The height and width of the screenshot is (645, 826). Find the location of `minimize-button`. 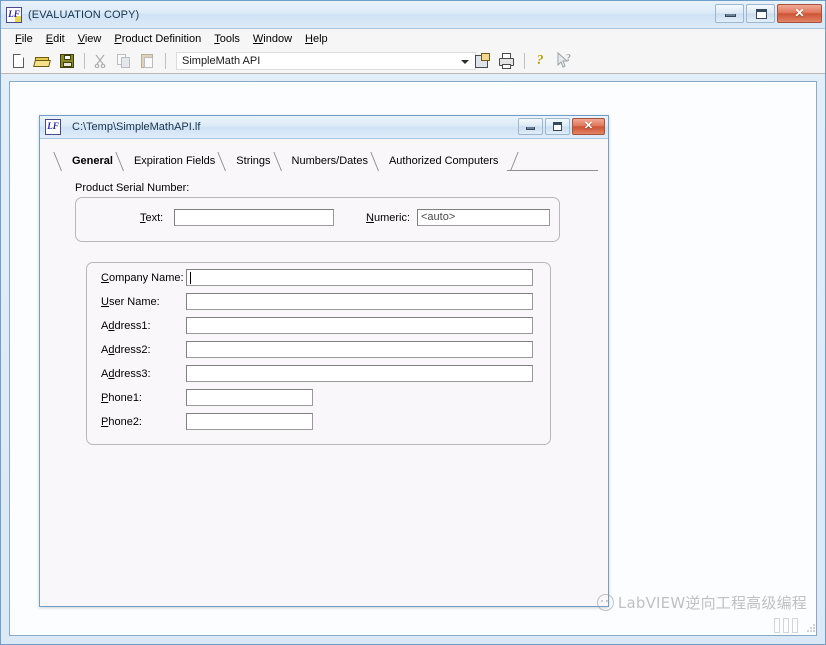

minimize-button is located at coordinates (729, 13).